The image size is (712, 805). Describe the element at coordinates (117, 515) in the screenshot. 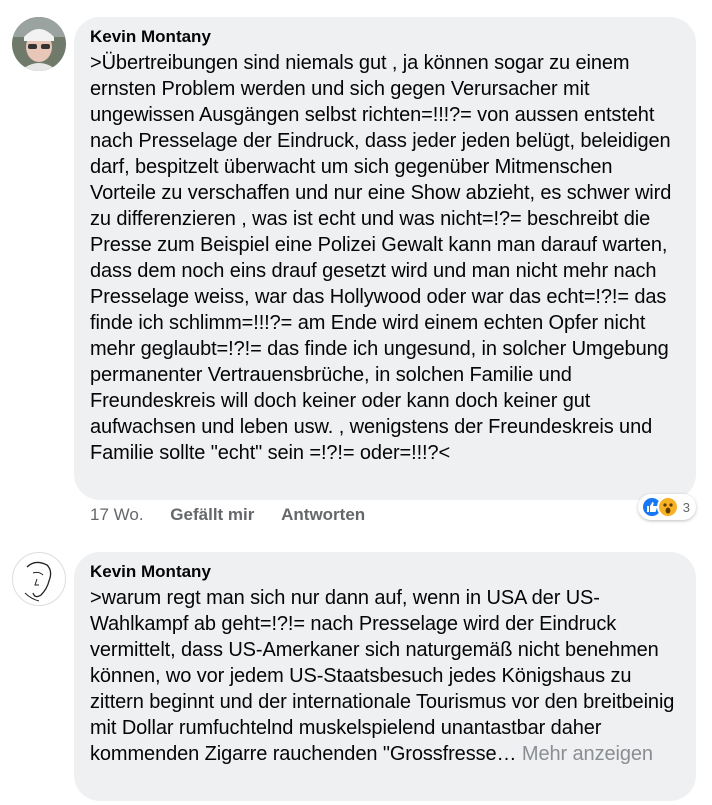

I see `comment-timestamp: 17 Wo.` at that location.